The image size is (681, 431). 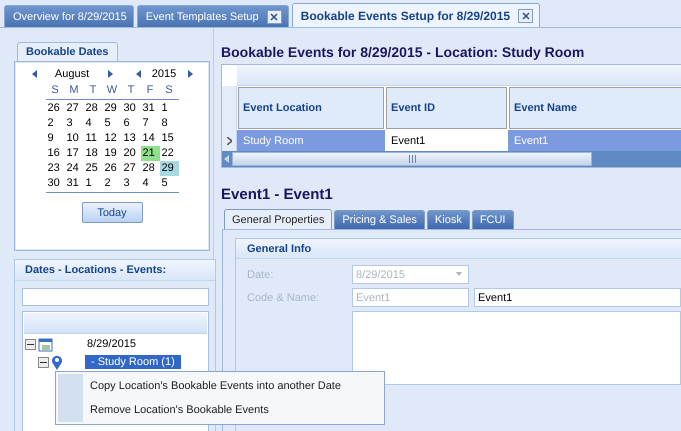 What do you see at coordinates (169, 123) in the screenshot?
I see `calendar-day: 8` at bounding box center [169, 123].